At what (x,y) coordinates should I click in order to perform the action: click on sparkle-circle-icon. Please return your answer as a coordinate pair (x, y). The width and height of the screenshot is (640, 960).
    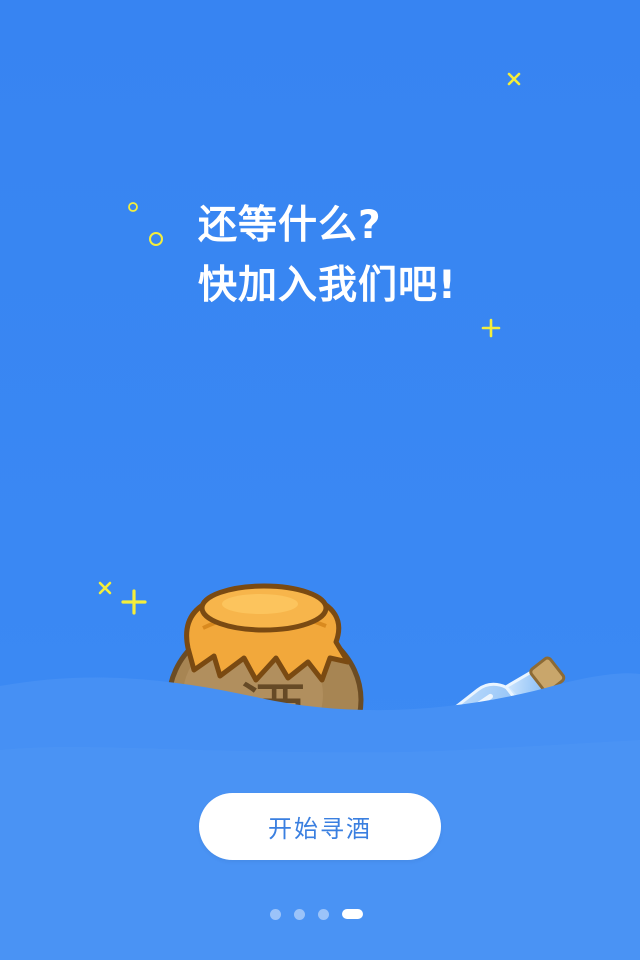
    Looking at the image, I should click on (156, 239).